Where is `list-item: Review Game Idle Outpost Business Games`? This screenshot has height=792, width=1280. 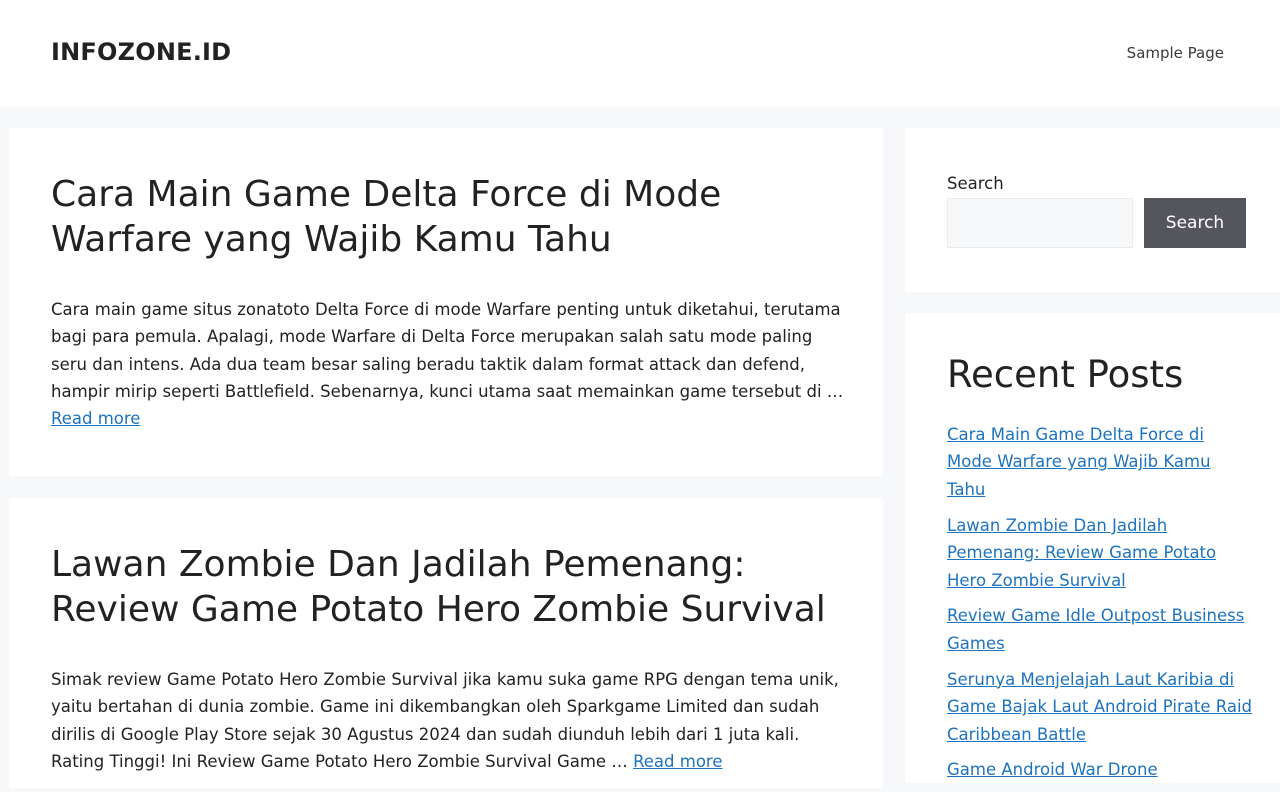 list-item: Review Game Idle Outpost Business Games is located at coordinates (1099, 629).